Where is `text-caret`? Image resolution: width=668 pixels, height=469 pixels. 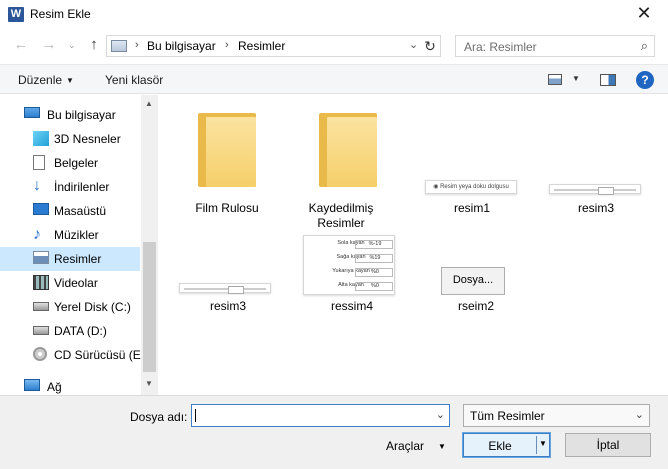 text-caret is located at coordinates (195, 415).